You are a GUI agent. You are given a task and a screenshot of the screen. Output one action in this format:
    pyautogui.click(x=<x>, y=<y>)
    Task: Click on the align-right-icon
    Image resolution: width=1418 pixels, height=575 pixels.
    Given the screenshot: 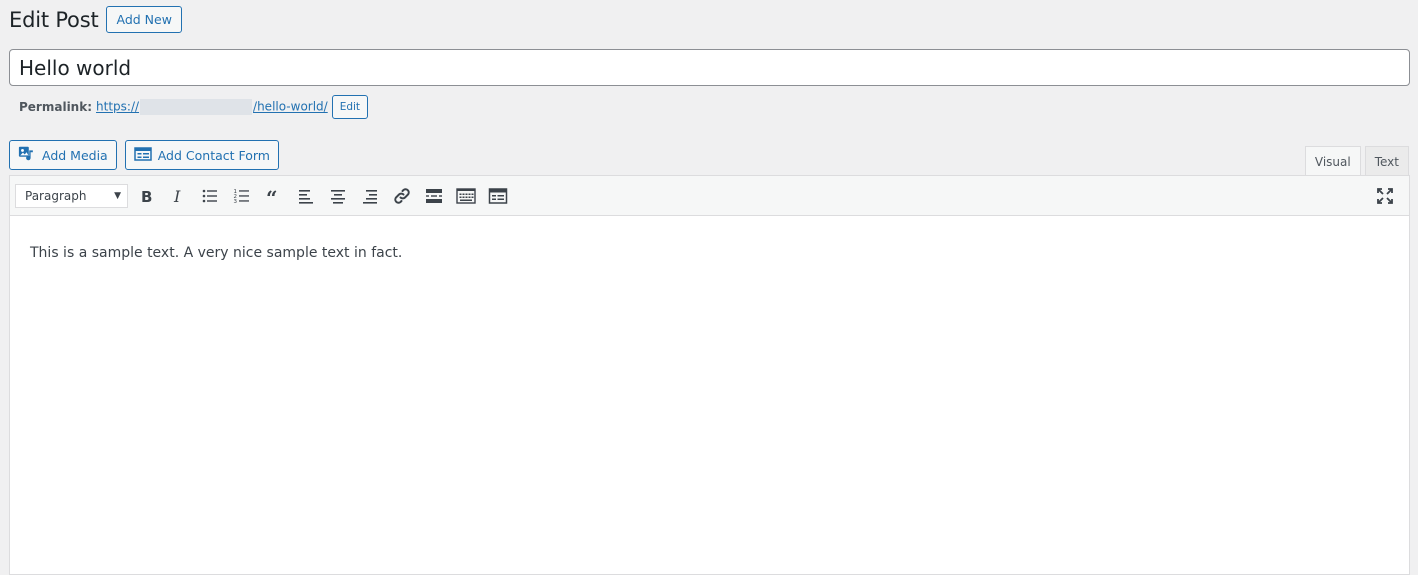 What is the action you would take?
    pyautogui.click(x=370, y=196)
    